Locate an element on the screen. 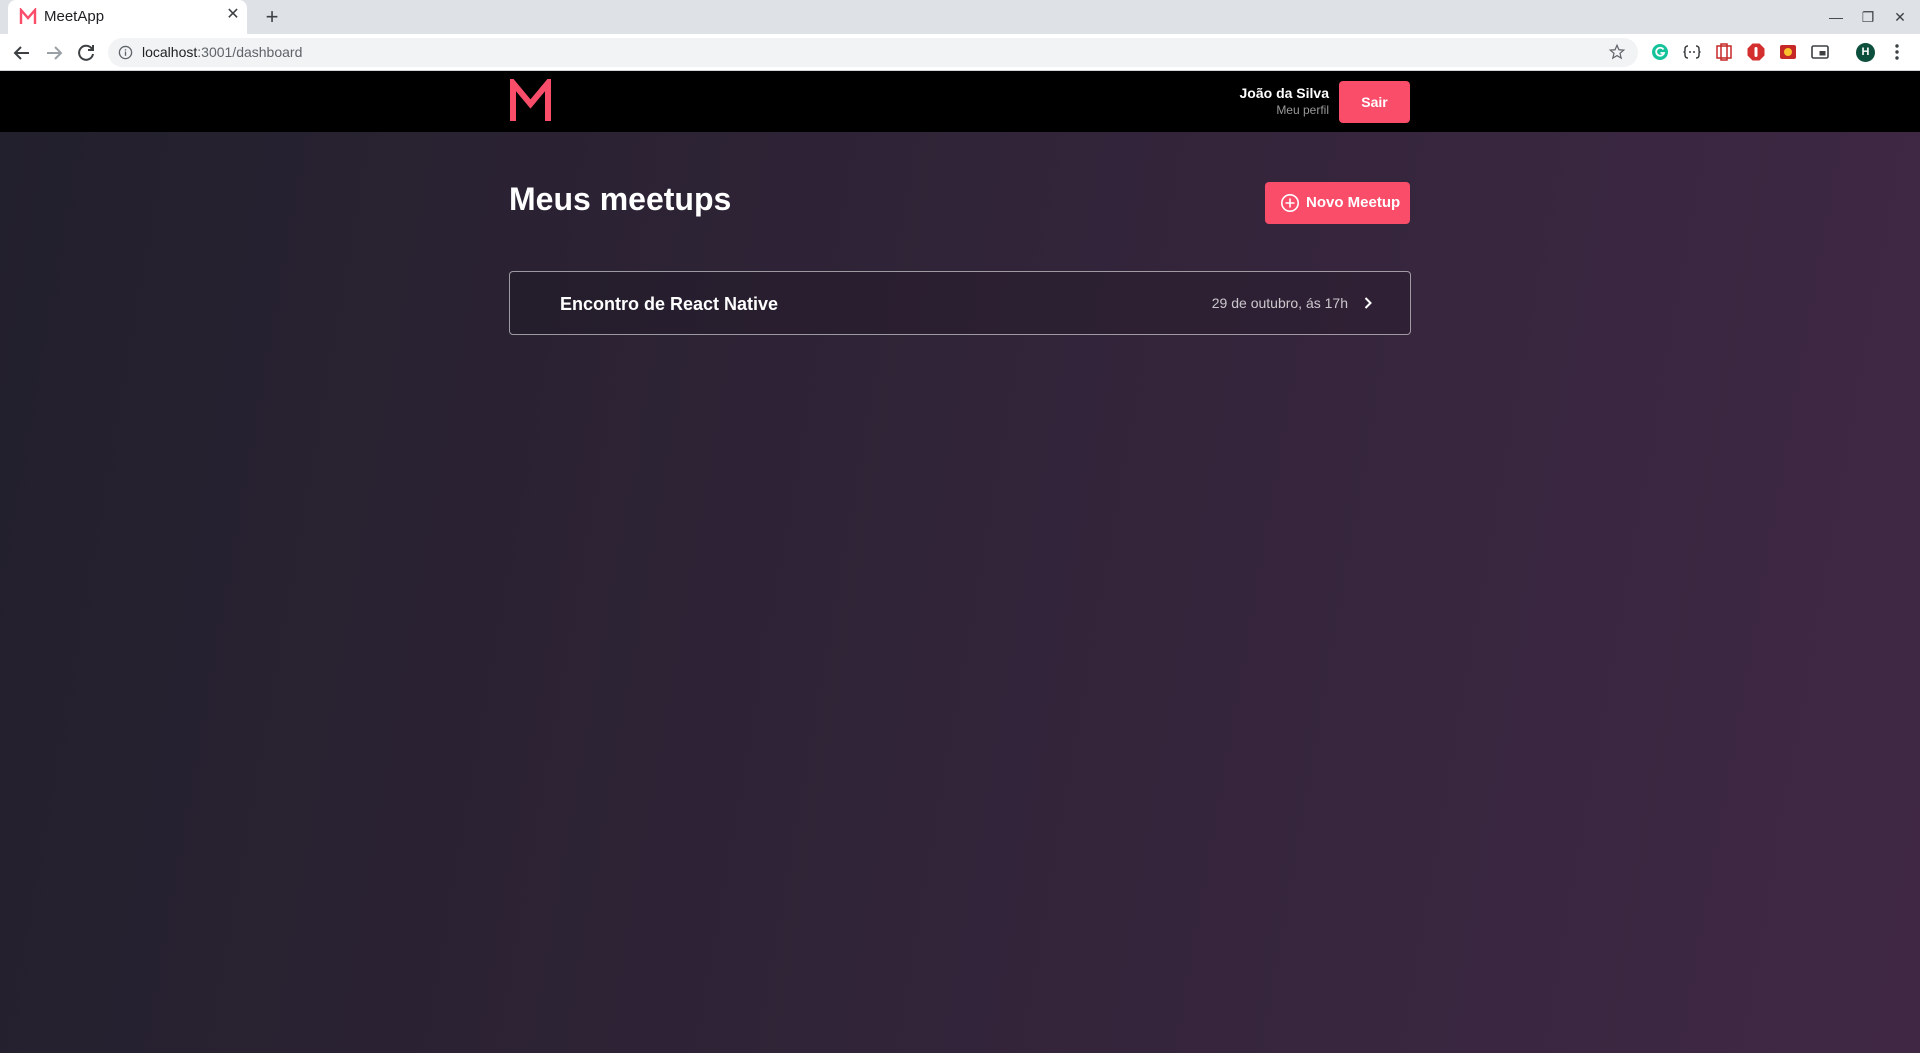  profile-avatar: H is located at coordinates (1865, 52).